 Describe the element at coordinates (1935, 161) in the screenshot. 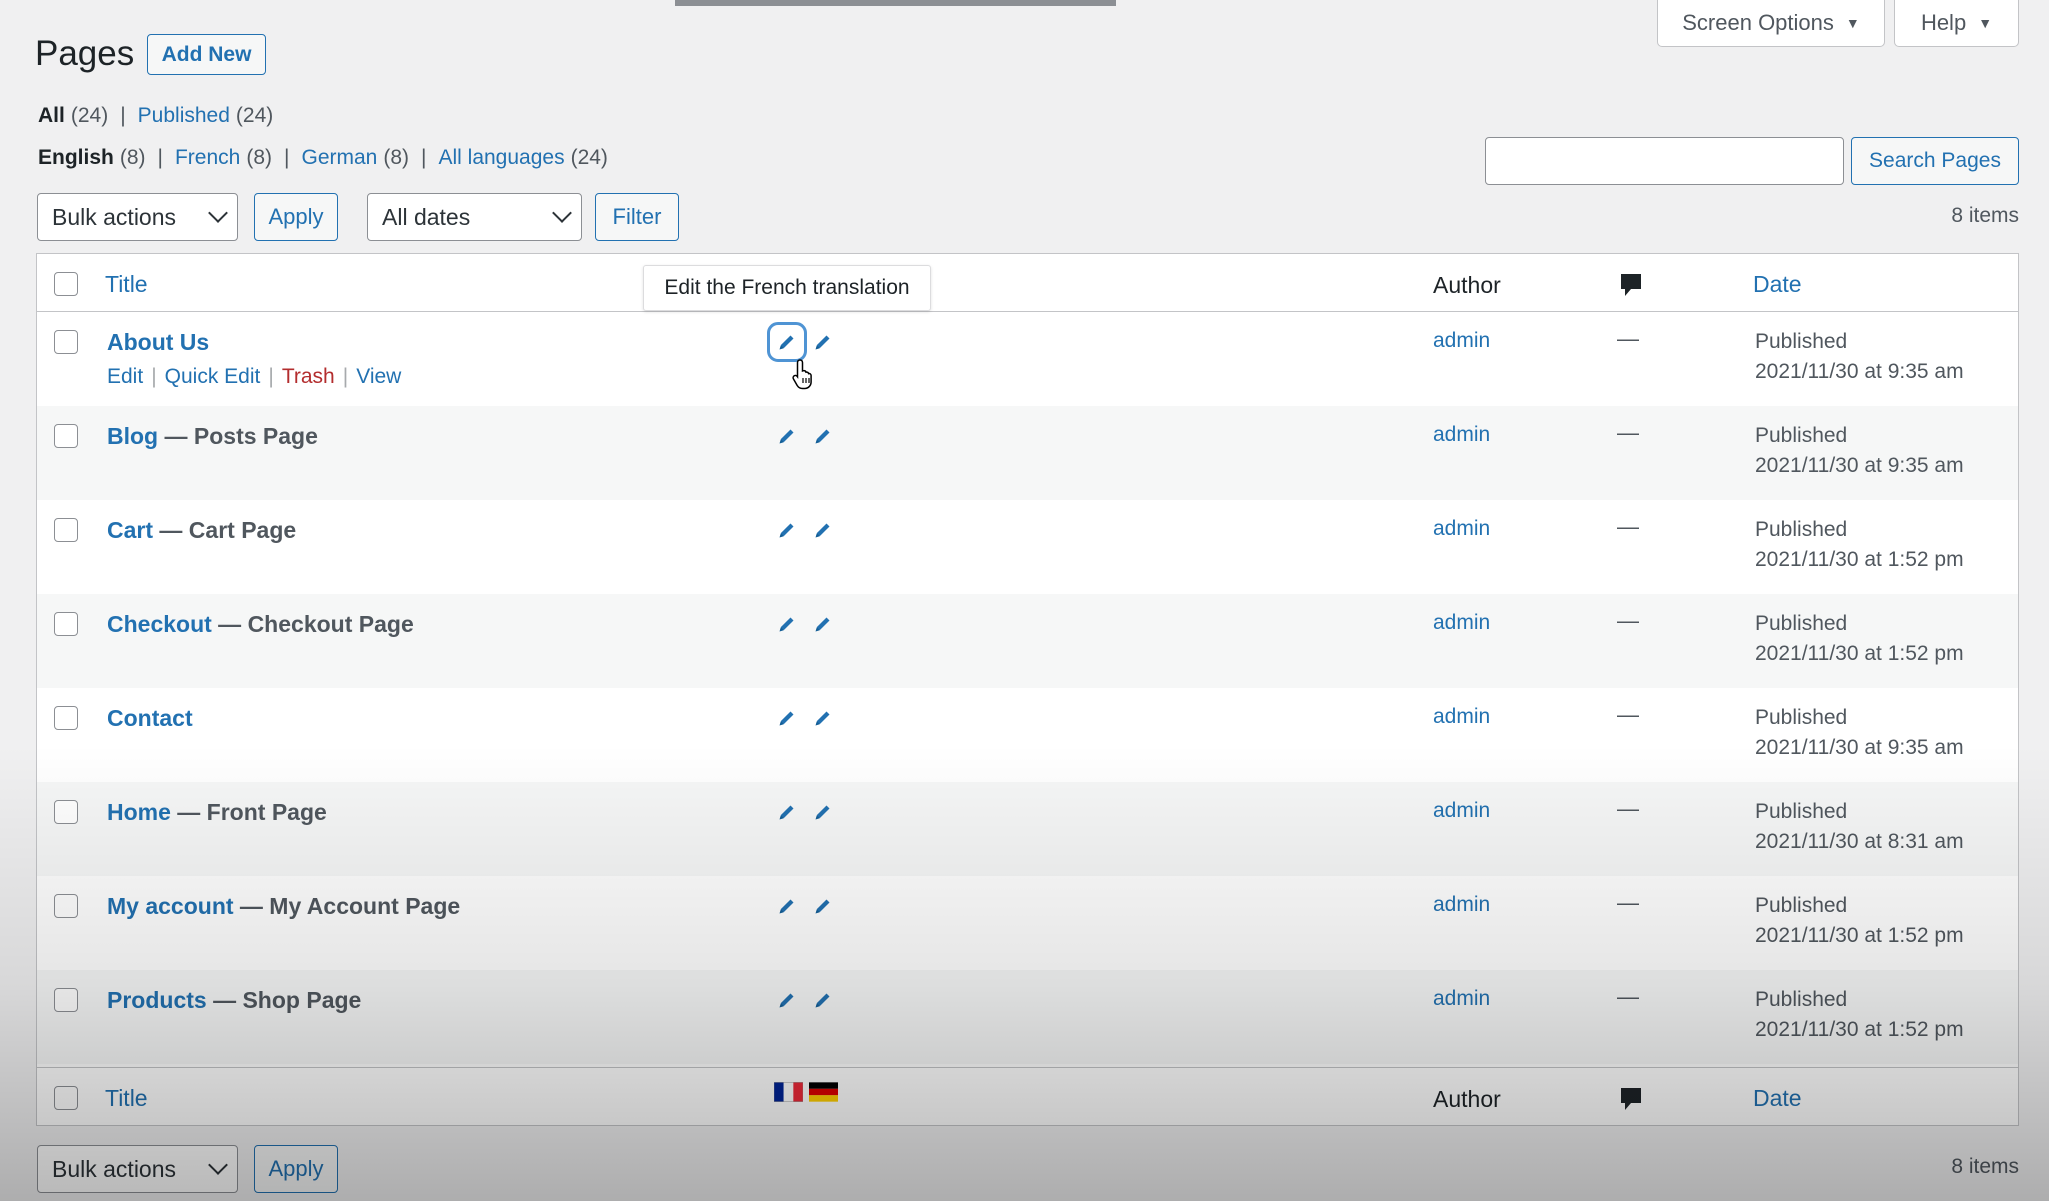

I see `search-pages-button: Search Pages` at that location.